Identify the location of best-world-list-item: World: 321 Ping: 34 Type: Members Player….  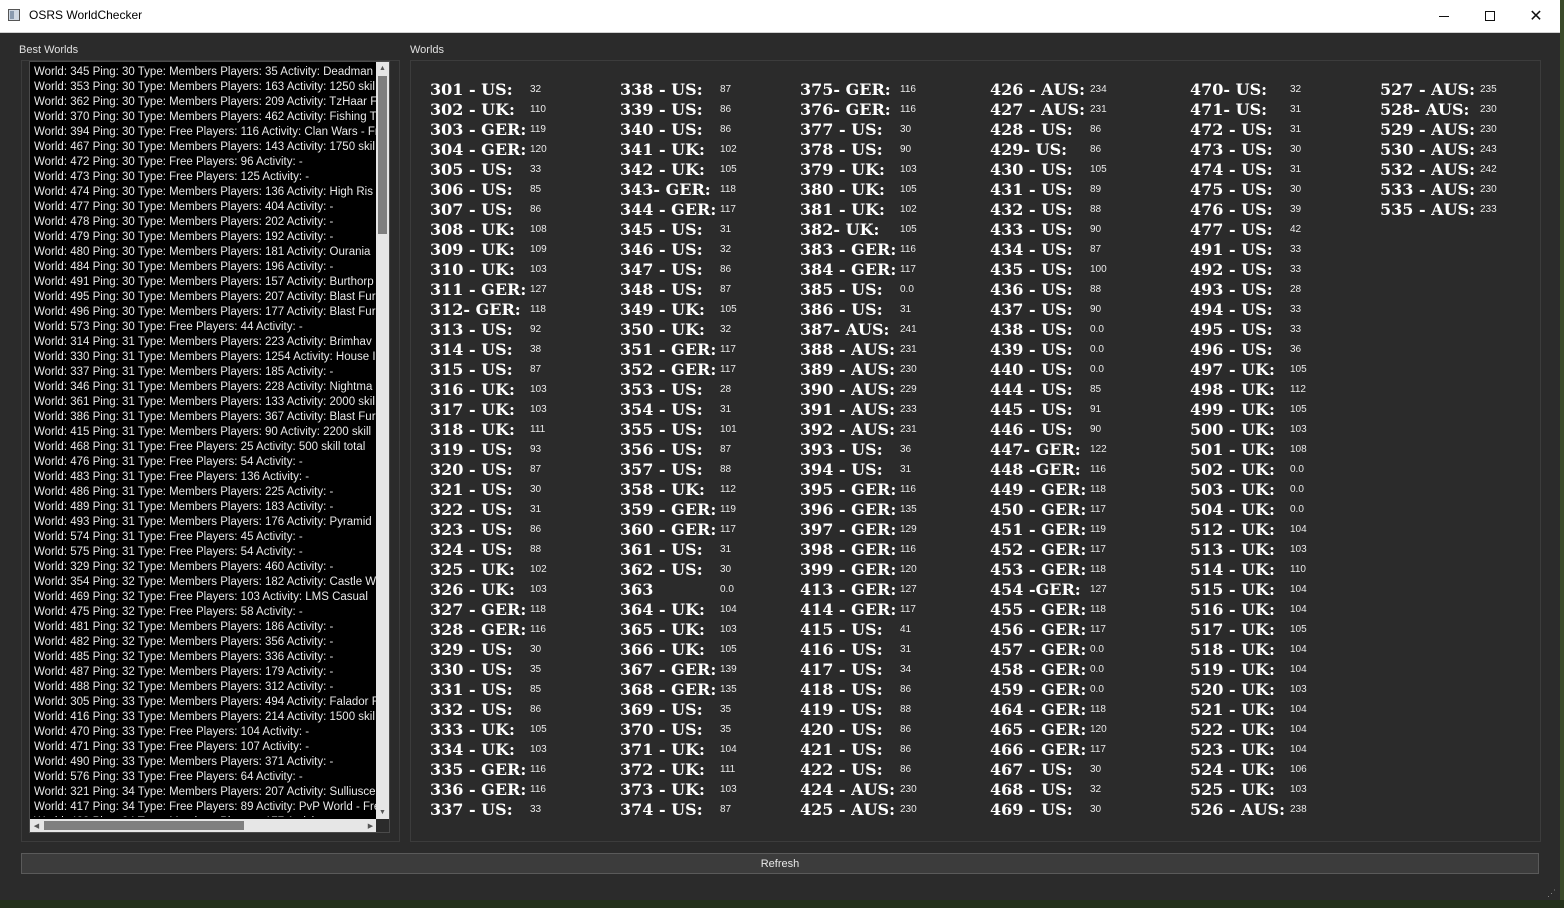
(205, 792).